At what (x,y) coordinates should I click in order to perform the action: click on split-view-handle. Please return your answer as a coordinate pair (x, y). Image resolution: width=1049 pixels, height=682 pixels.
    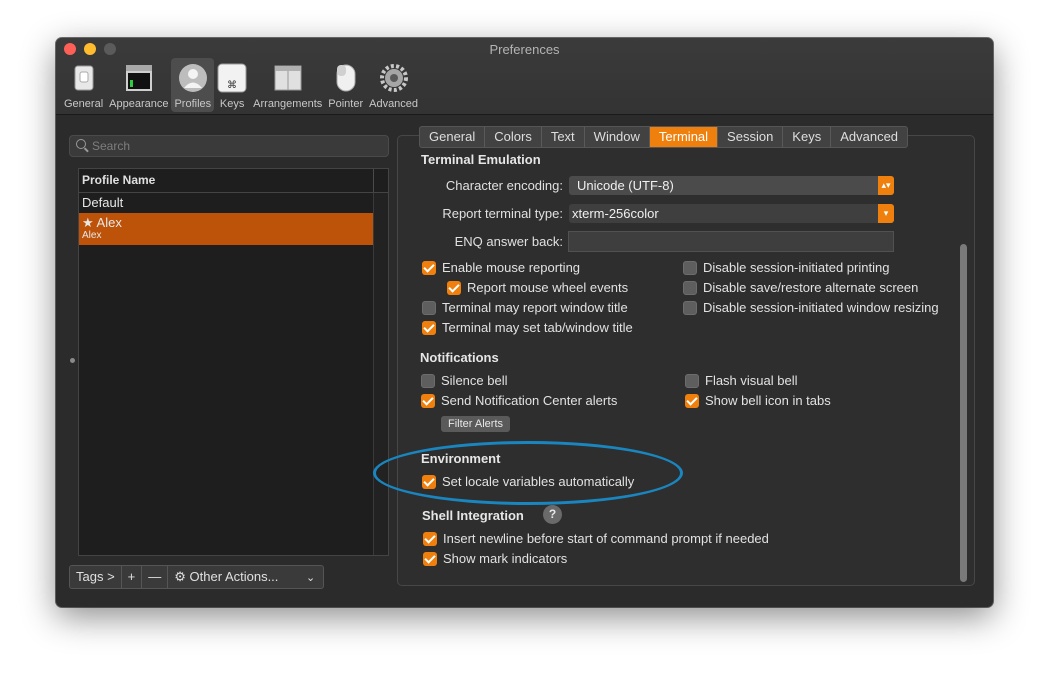
    Looking at the image, I should click on (72, 360).